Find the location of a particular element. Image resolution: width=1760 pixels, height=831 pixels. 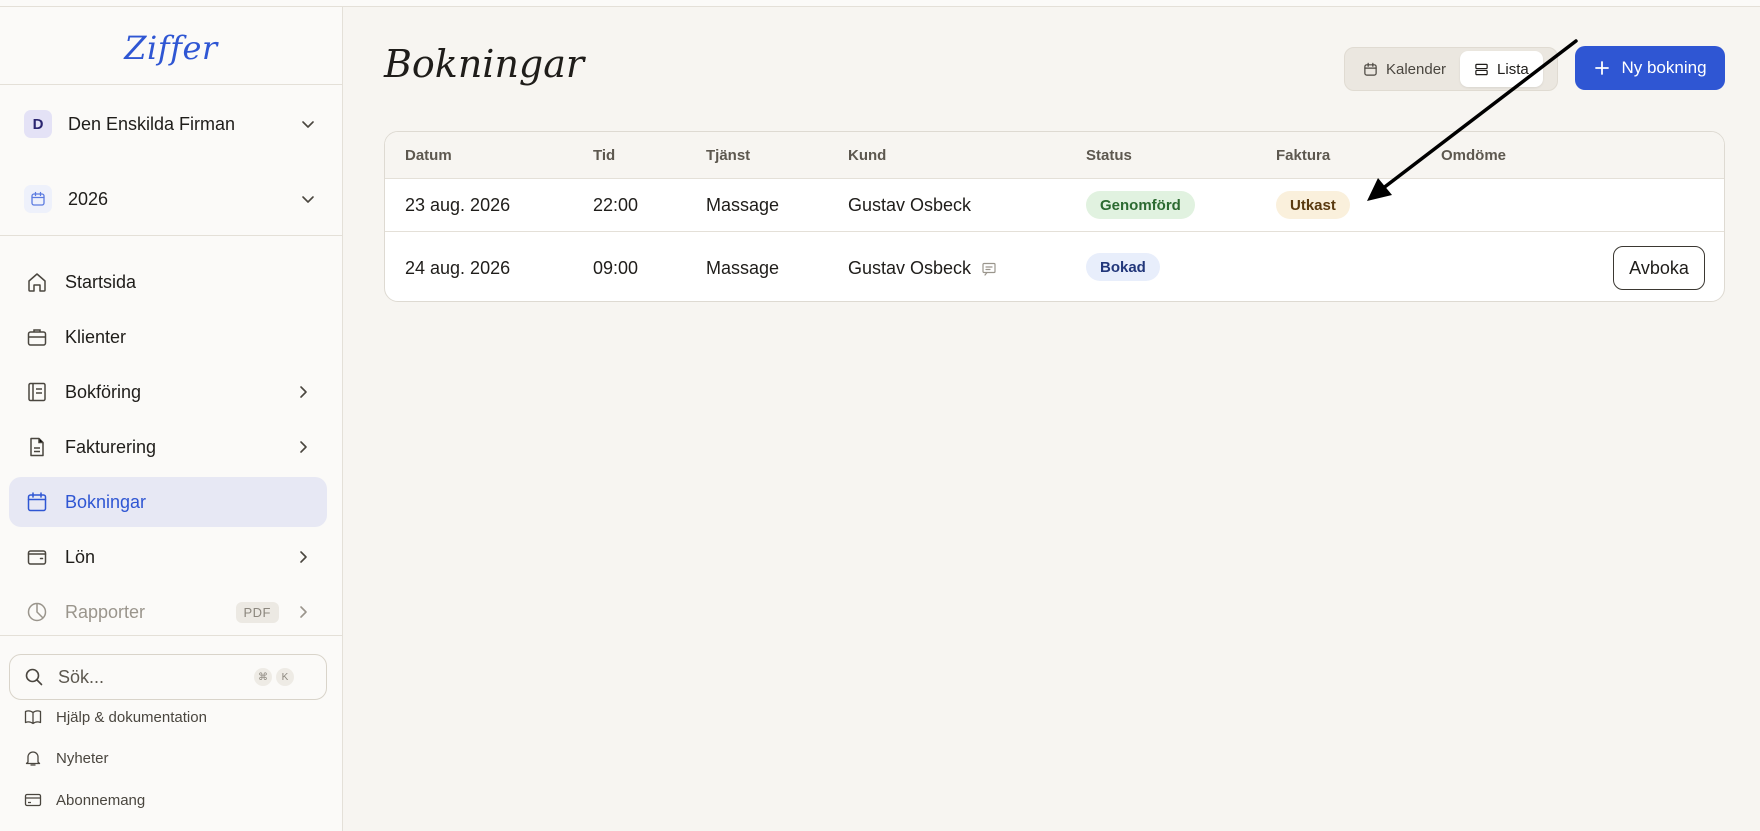

column-header-tid: Tid is located at coordinates (604, 155).